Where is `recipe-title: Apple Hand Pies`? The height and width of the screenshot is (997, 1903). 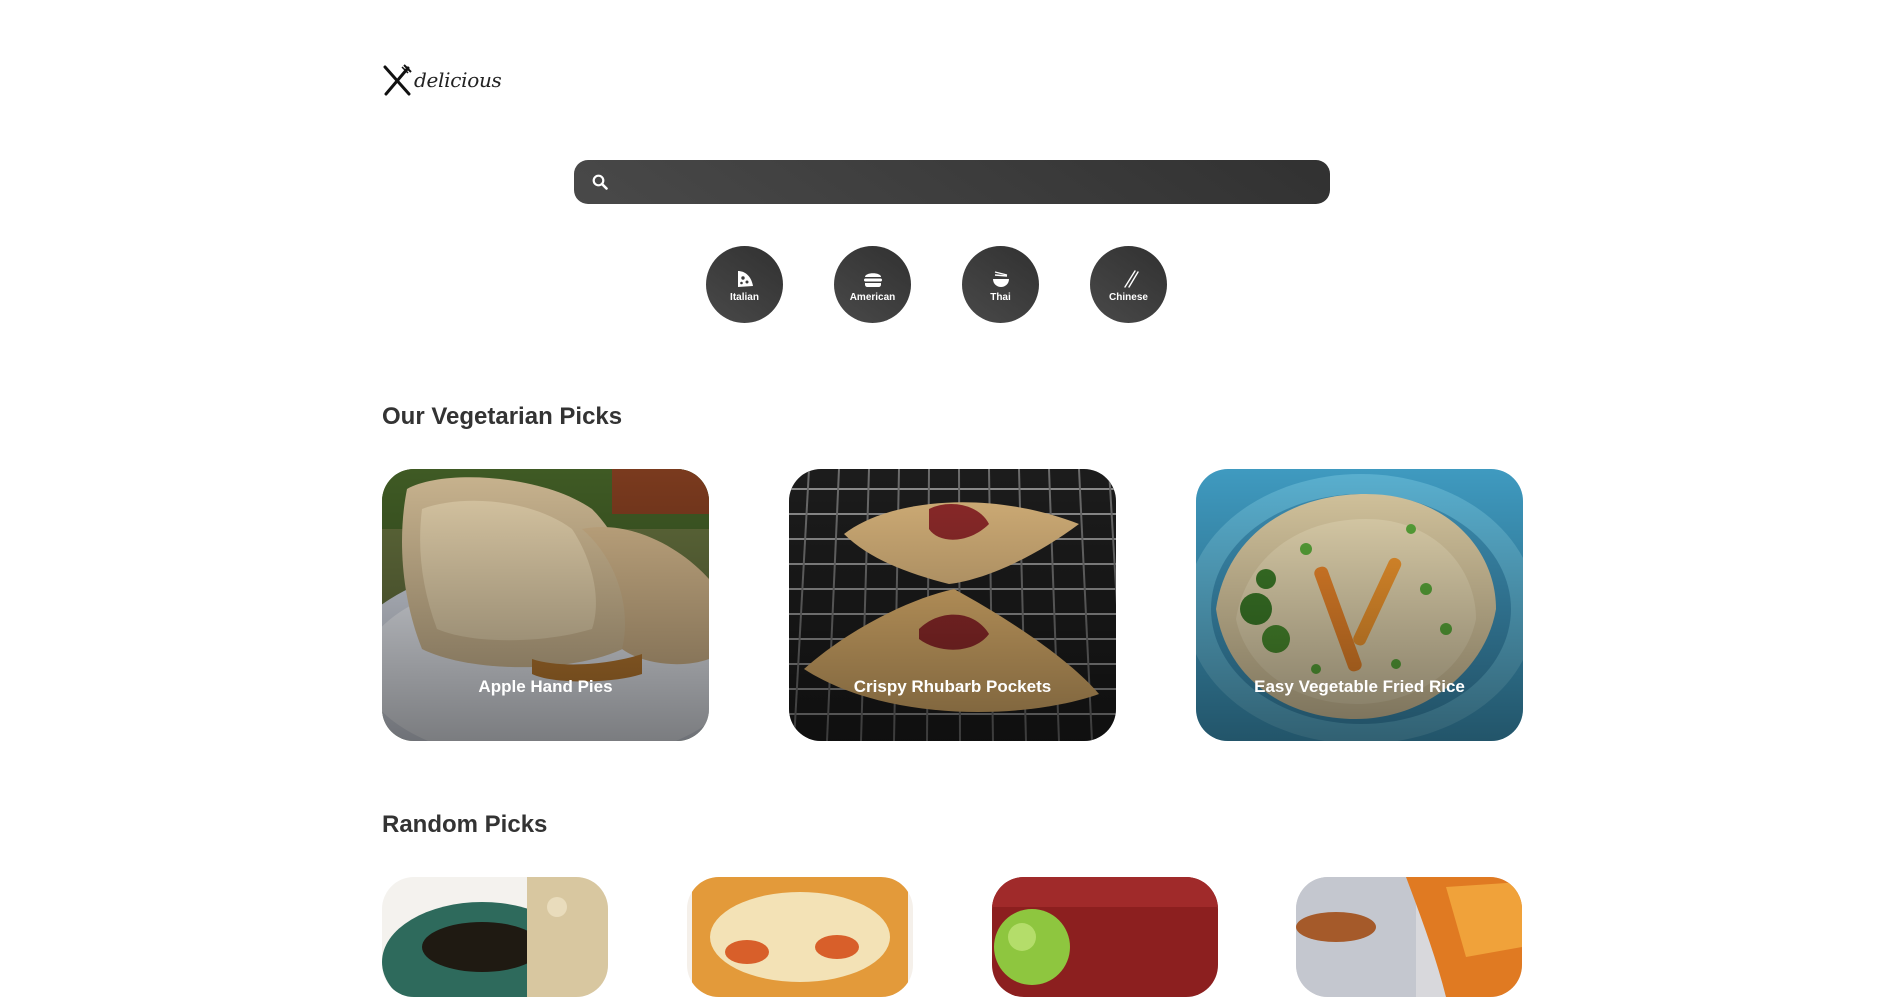
recipe-title: Apple Hand Pies is located at coordinates (545, 686).